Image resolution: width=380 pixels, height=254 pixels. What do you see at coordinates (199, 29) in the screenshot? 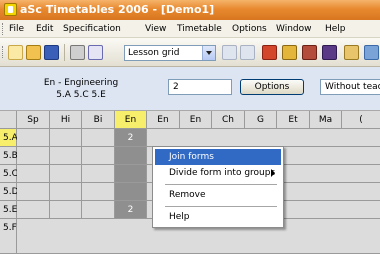
I see `menu-timetable: Timetable` at bounding box center [199, 29].